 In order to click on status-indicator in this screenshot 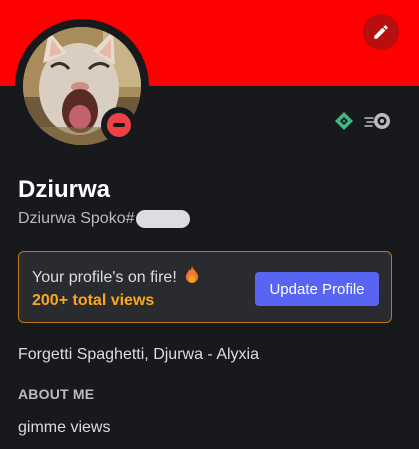, I will do `click(119, 125)`.